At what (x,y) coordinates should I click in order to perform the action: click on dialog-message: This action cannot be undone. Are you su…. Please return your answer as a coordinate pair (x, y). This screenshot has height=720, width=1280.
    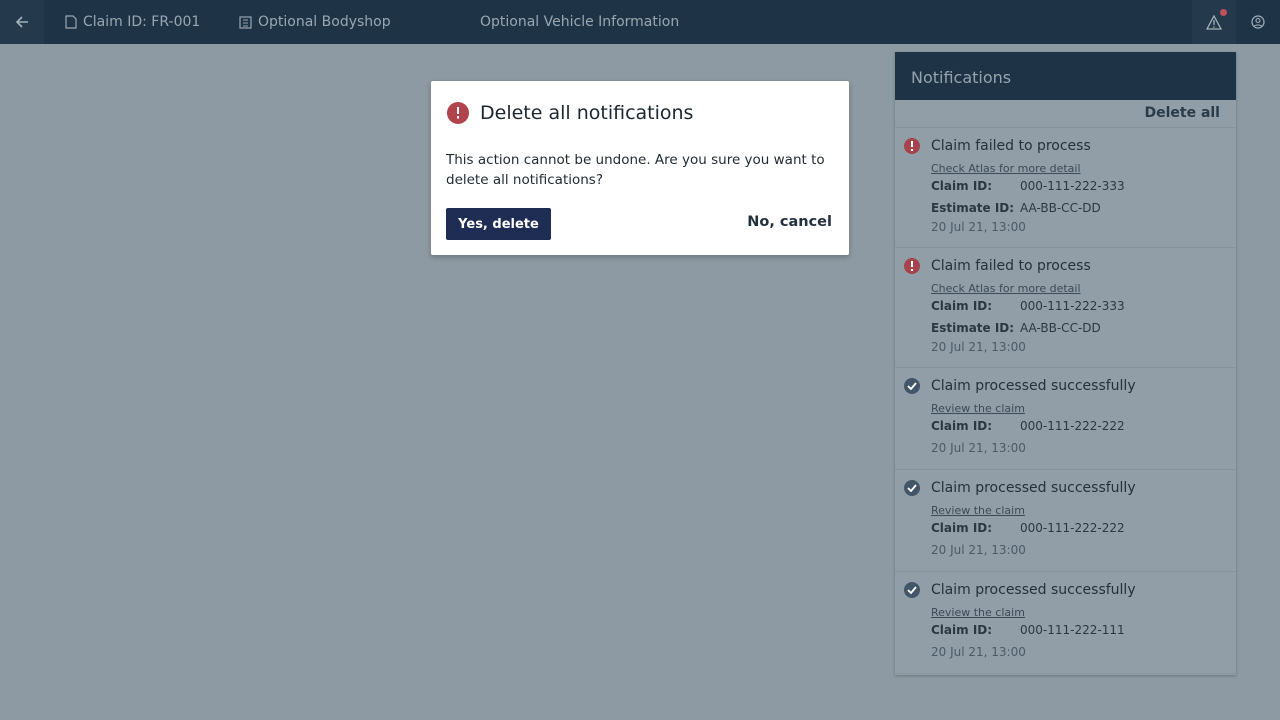
    Looking at the image, I should click on (635, 170).